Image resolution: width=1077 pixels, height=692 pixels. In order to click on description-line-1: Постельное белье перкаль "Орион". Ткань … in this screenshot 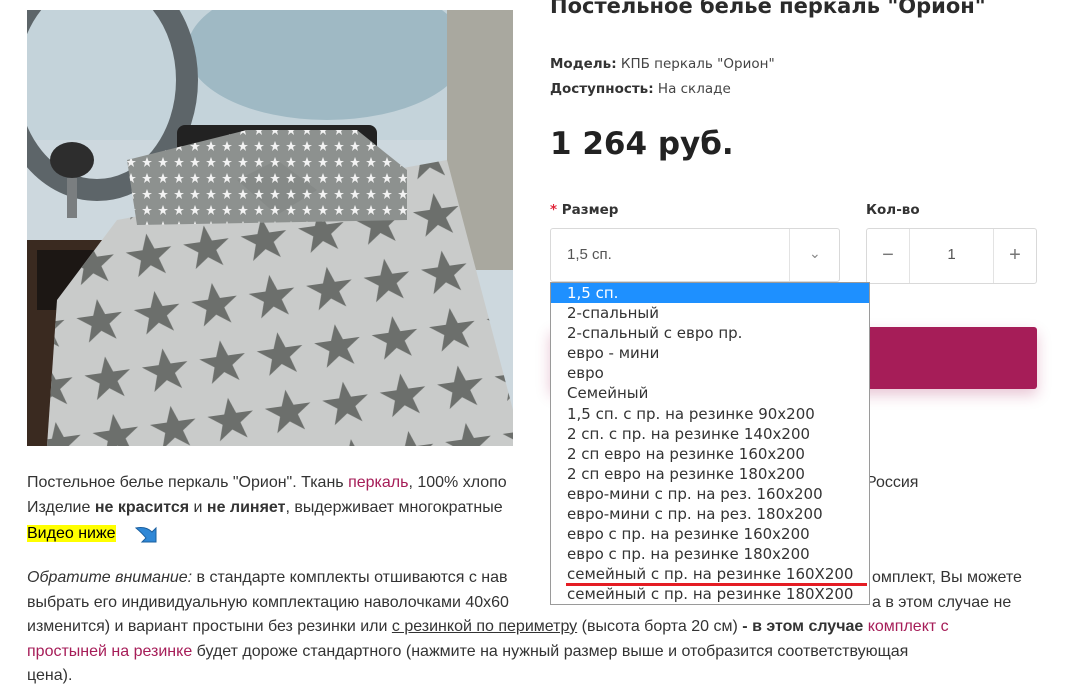, I will do `click(267, 483)`.